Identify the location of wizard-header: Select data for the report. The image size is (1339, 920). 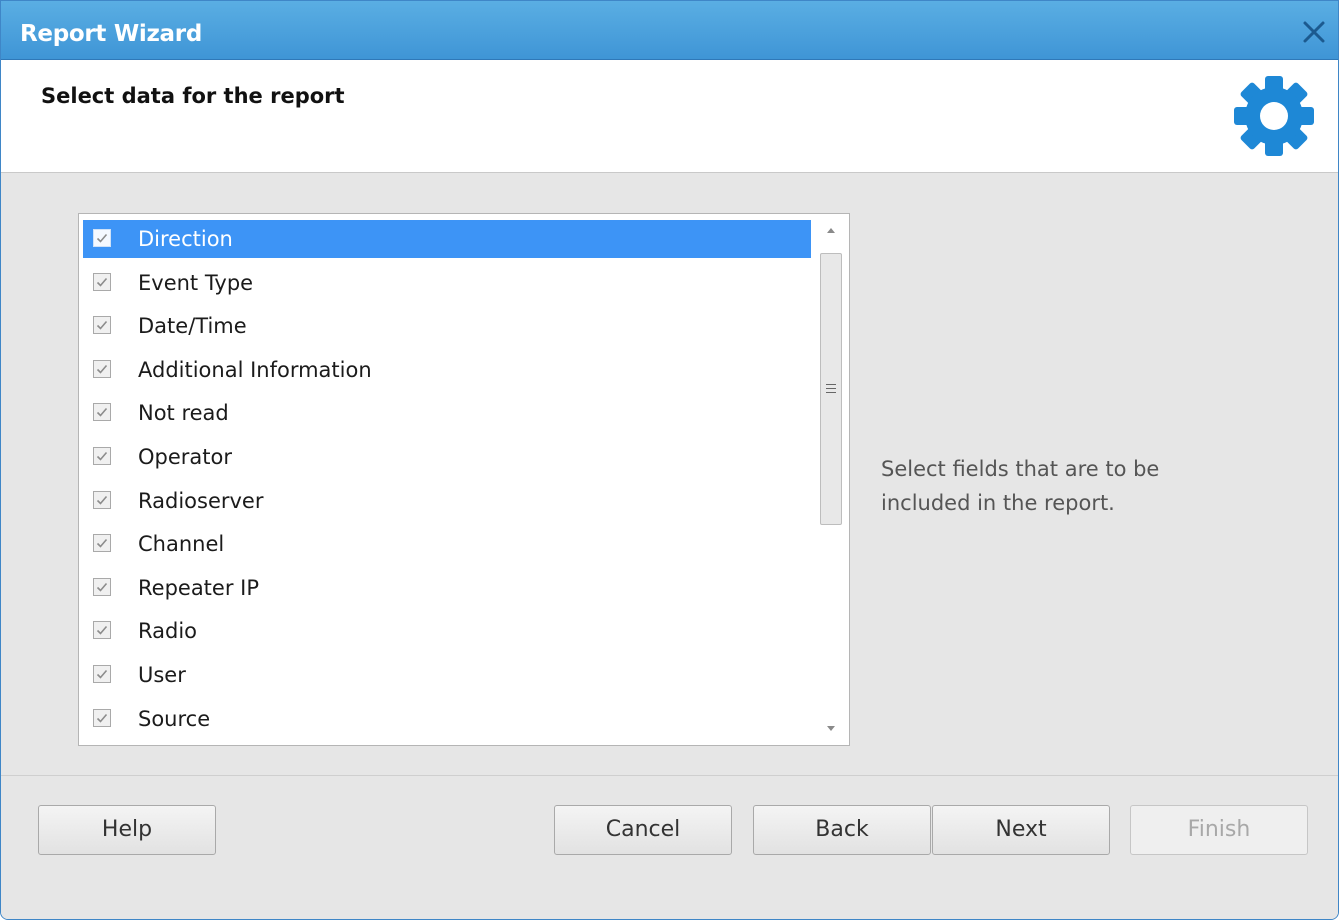
(669, 116).